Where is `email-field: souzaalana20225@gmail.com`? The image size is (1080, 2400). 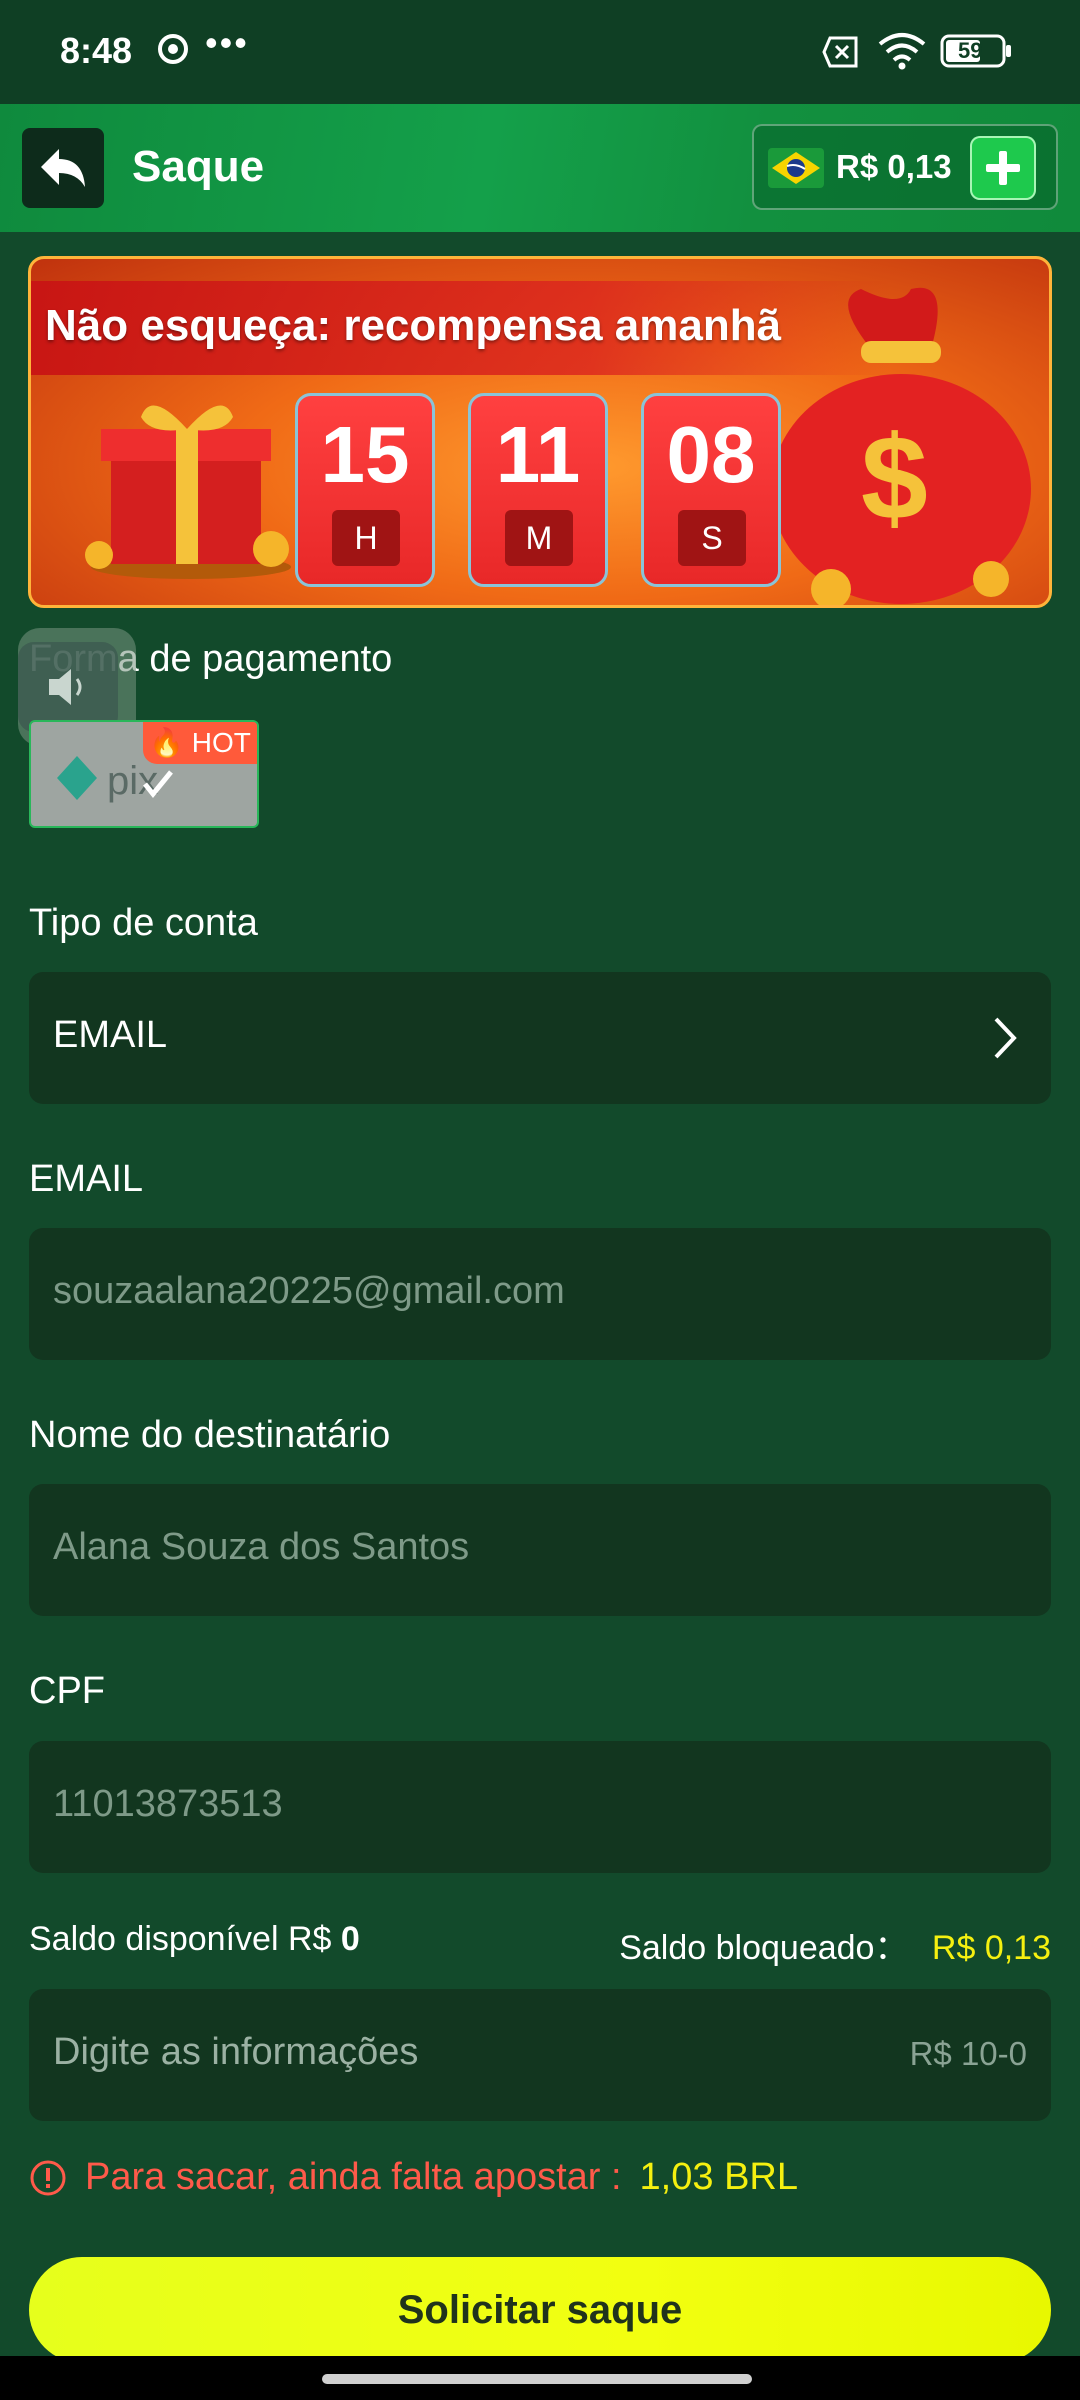
email-field: souzaalana20225@gmail.com is located at coordinates (540, 1294).